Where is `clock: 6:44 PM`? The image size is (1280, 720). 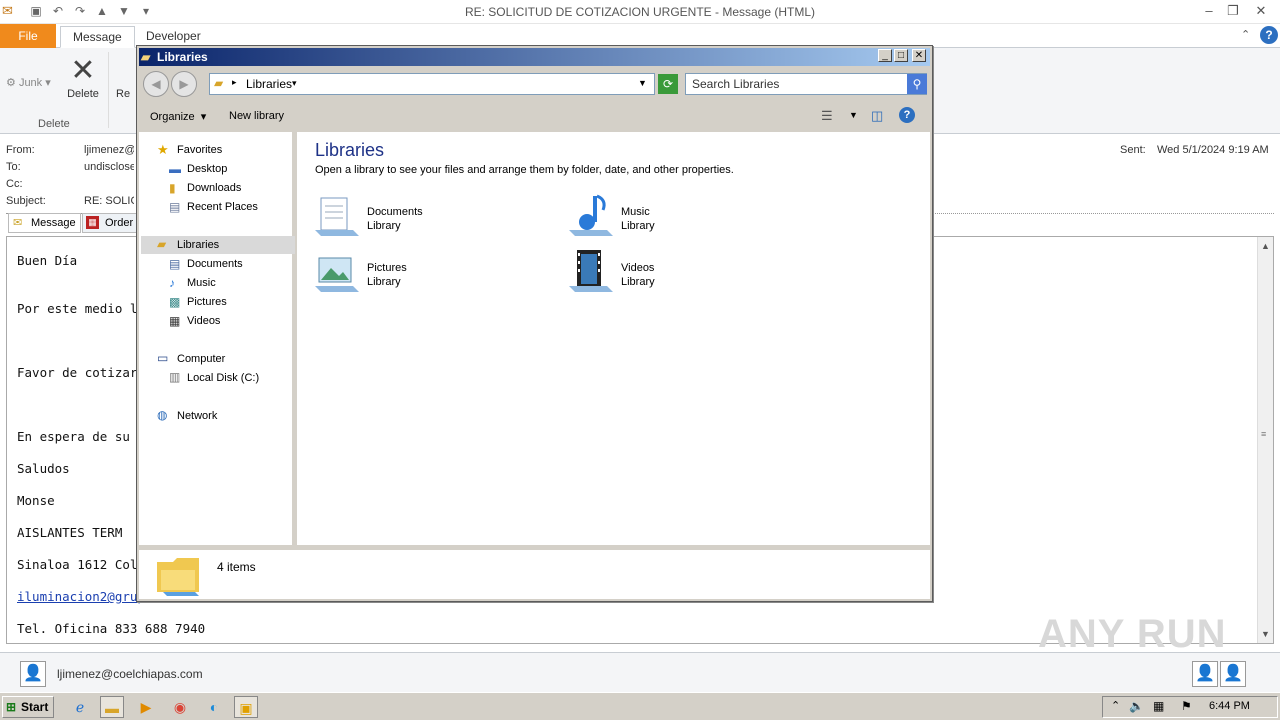 clock: 6:44 PM is located at coordinates (1229, 706).